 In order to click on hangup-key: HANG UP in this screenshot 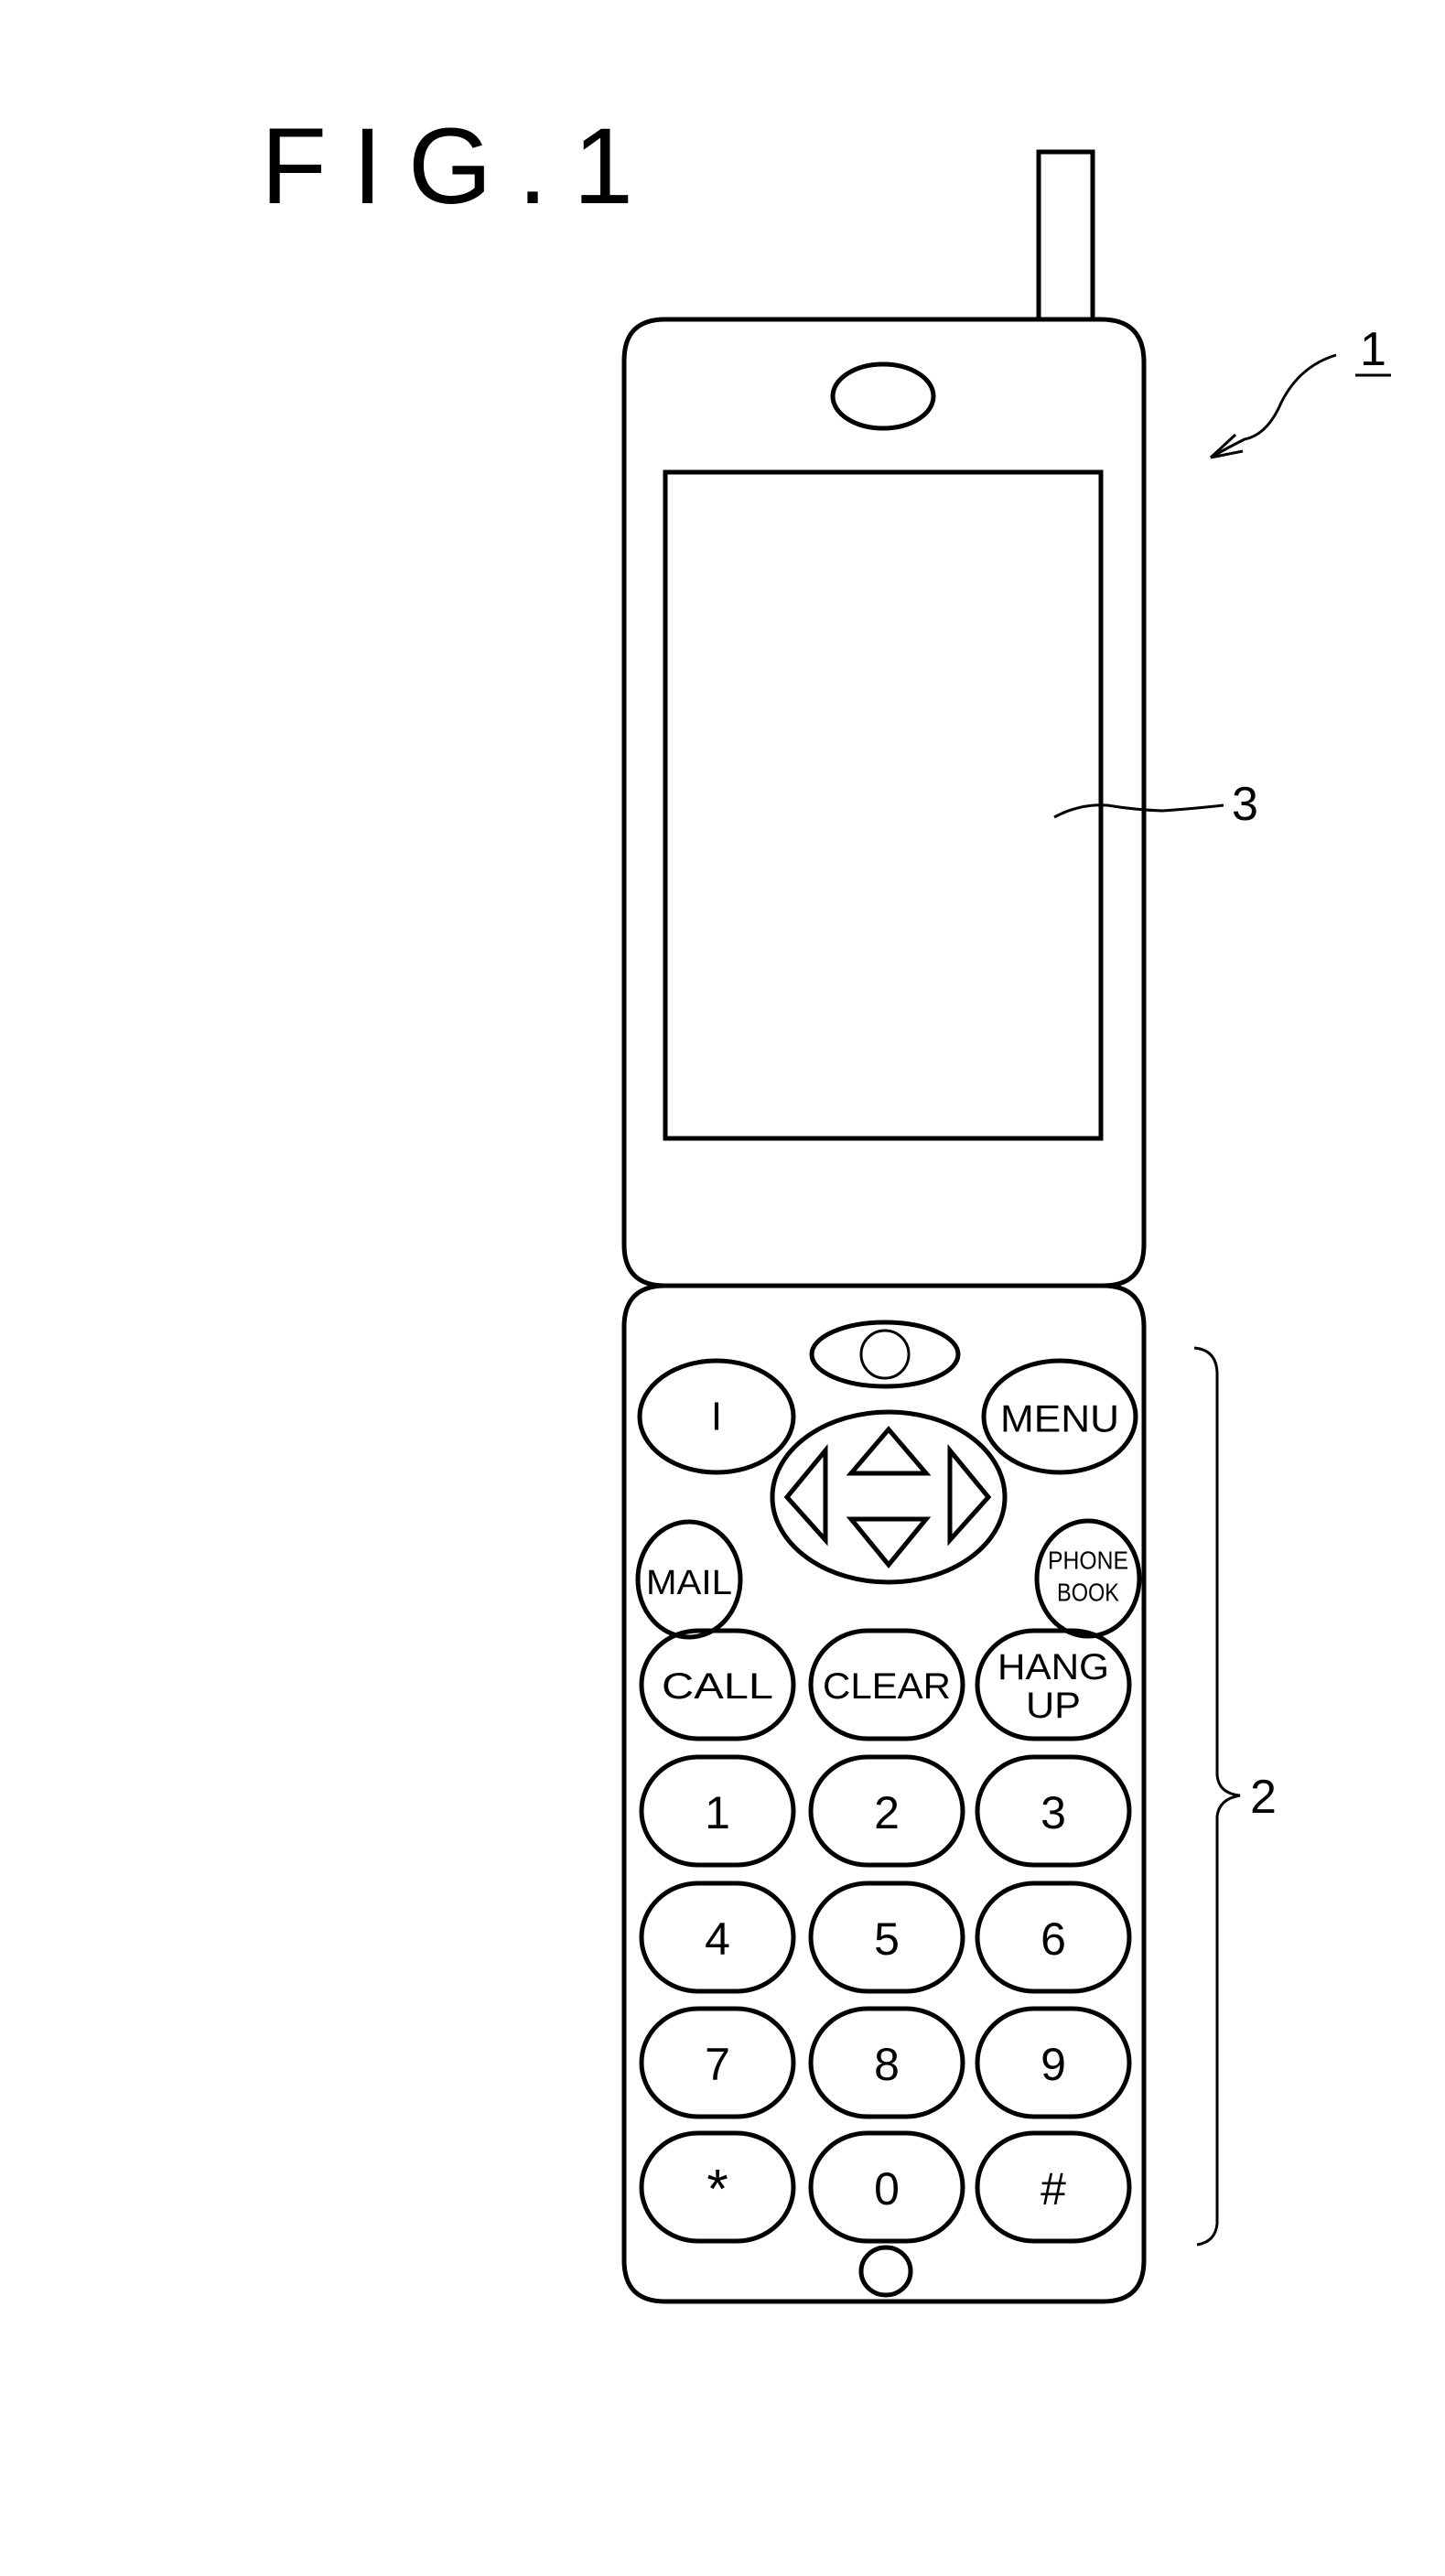, I will do `click(1053, 1684)`.